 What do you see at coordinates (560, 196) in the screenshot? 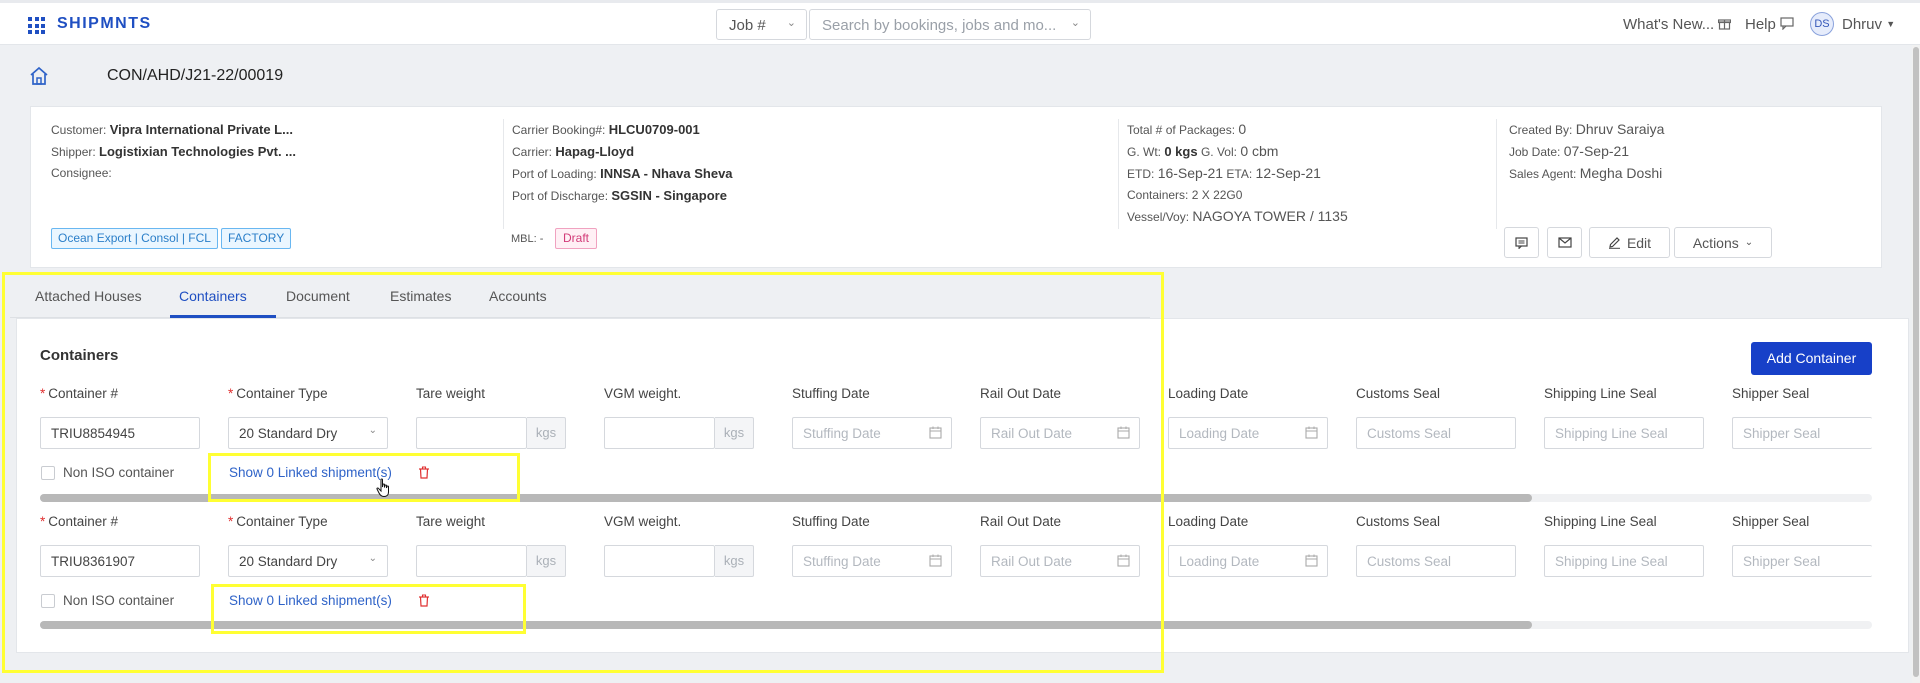
I see `pod-label: Port of Discharge:` at bounding box center [560, 196].